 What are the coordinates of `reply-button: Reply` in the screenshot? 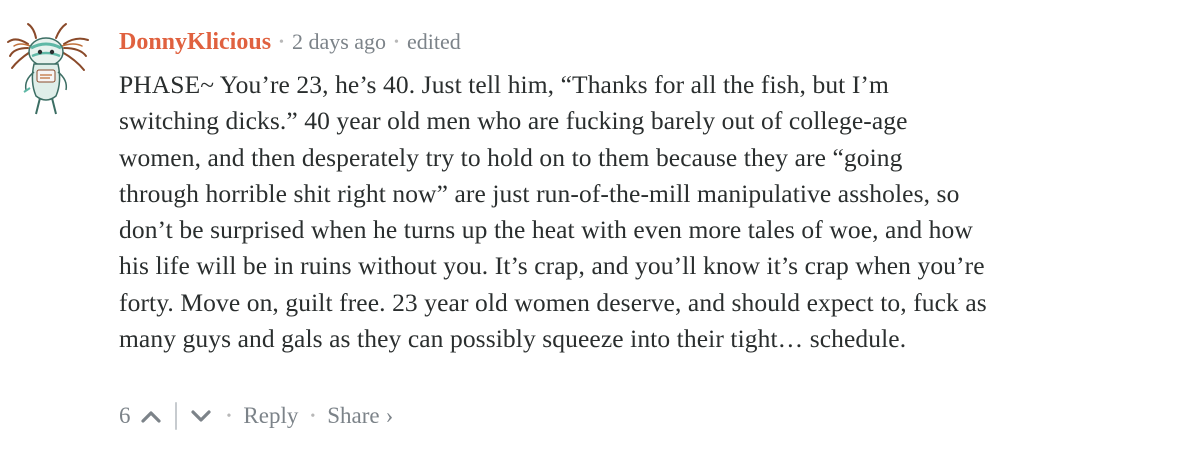 It's located at (270, 416).